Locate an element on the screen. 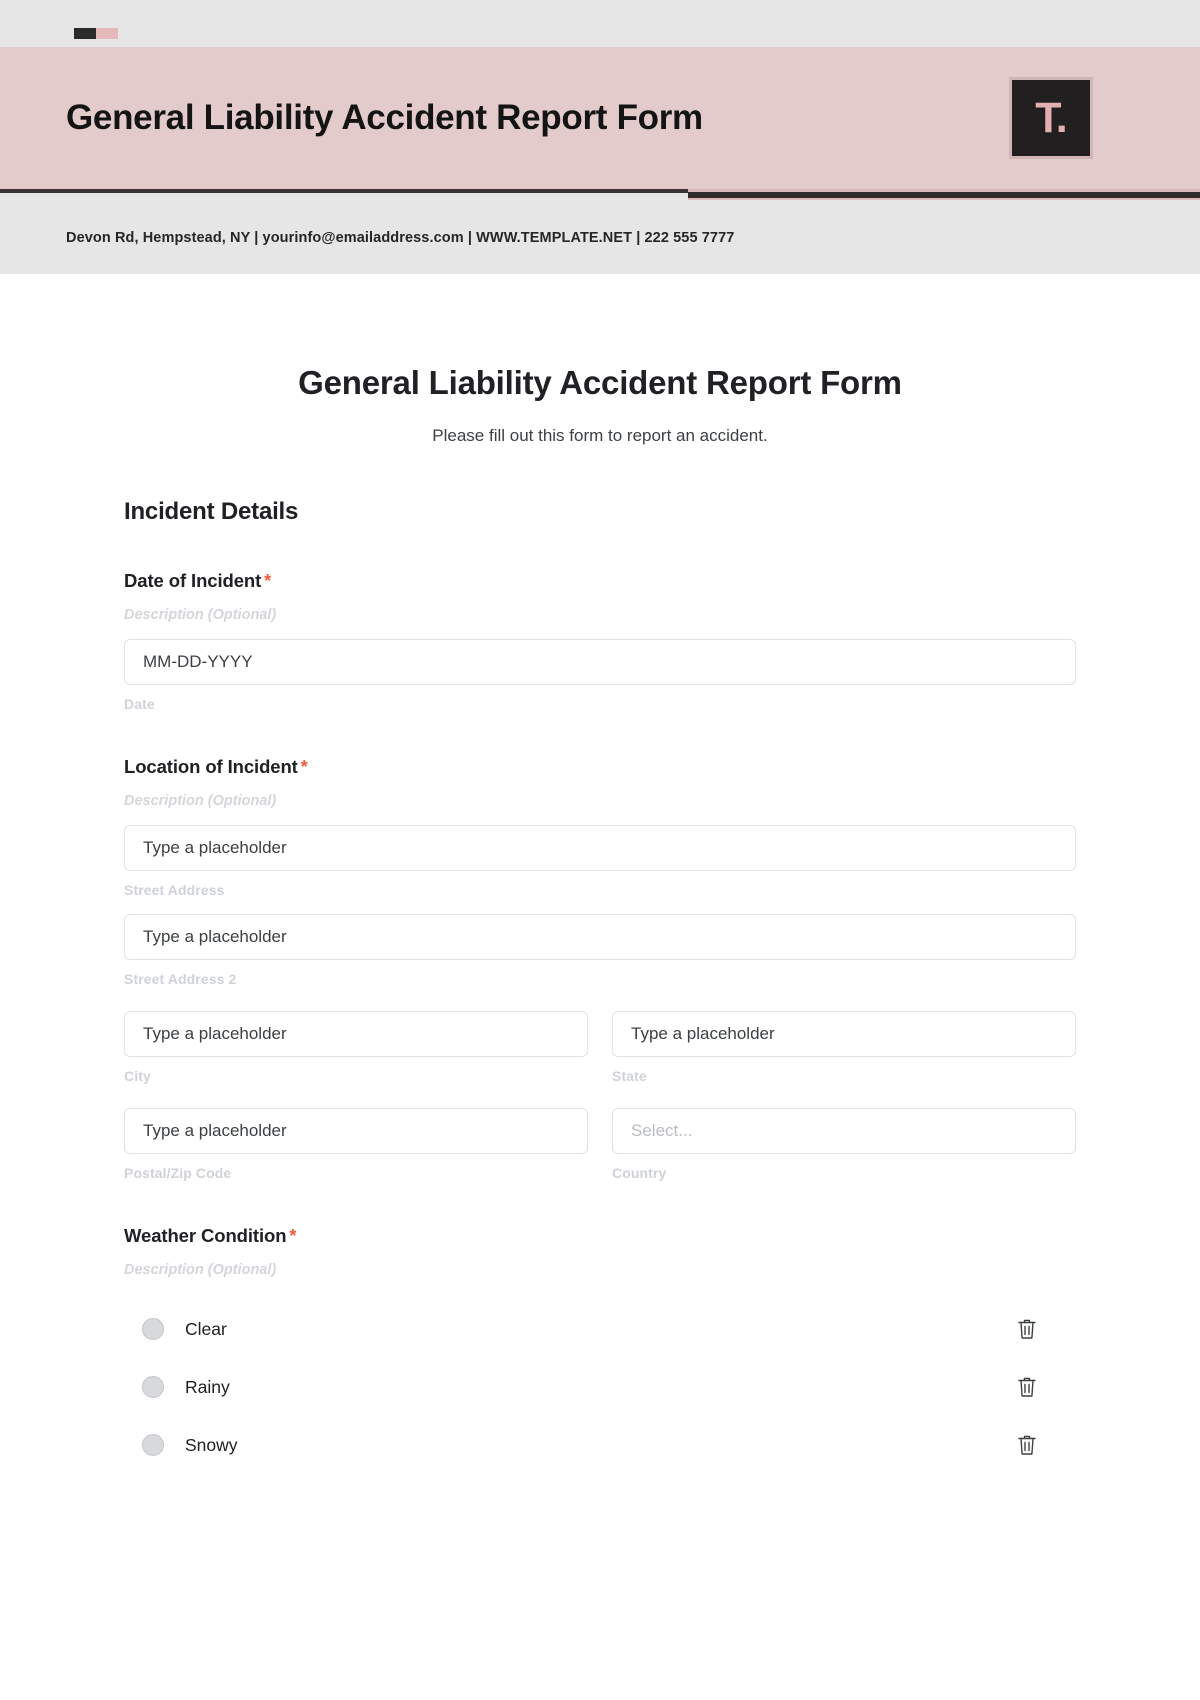 The width and height of the screenshot is (1200, 1700). label-text: Location of Incident is located at coordinates (211, 766).